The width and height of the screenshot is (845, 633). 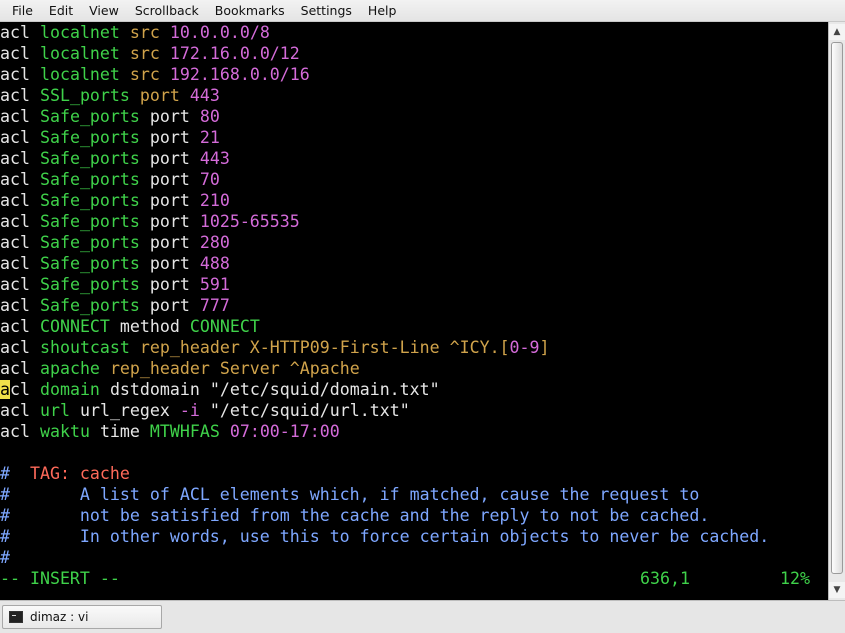 I want to click on editor-line: #, so click(x=414, y=557).